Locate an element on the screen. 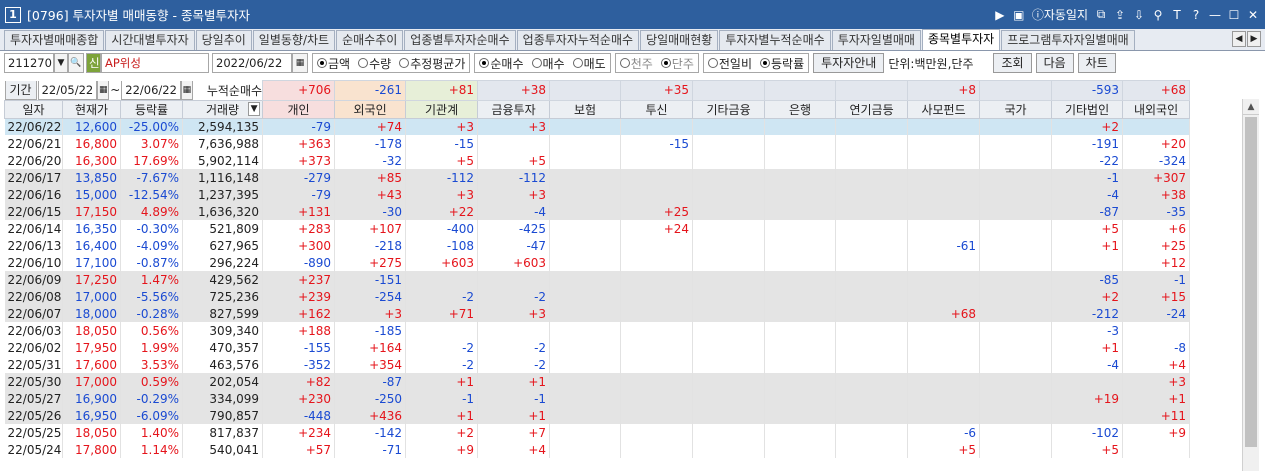  tab-11: 종목별투자자 is located at coordinates (961, 39).